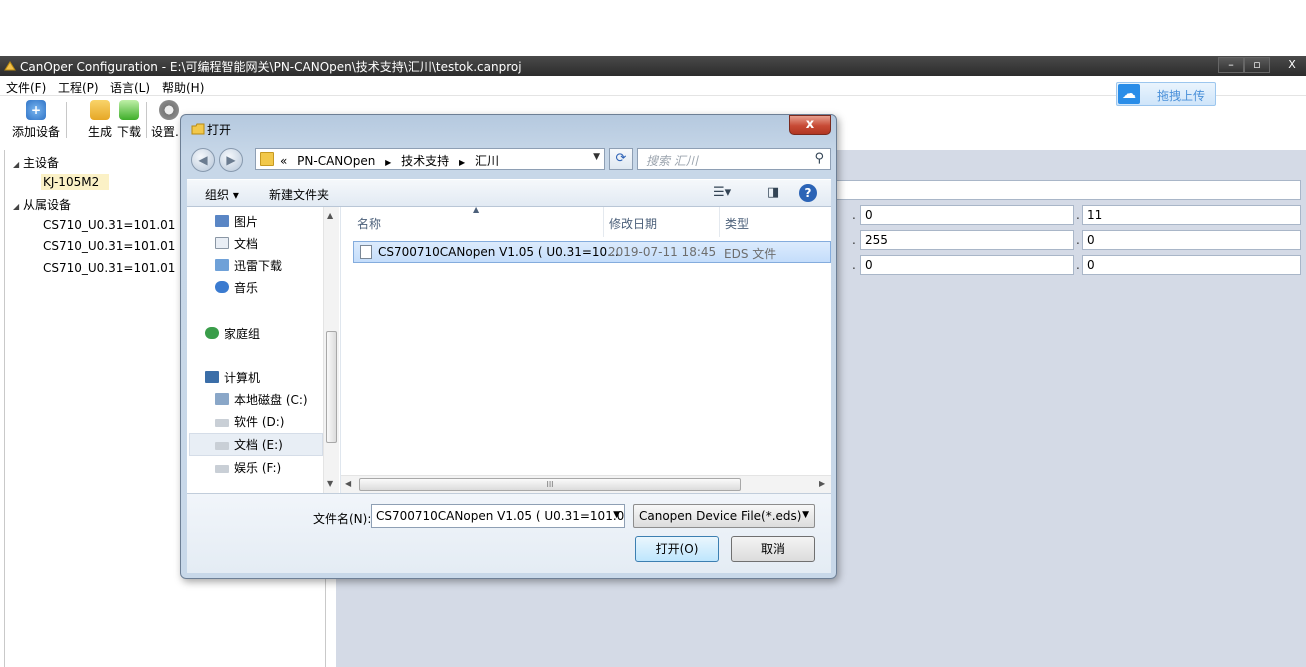 This screenshot has height=667, width=1306. I want to click on scroll-up-icon: ▲, so click(330, 215).